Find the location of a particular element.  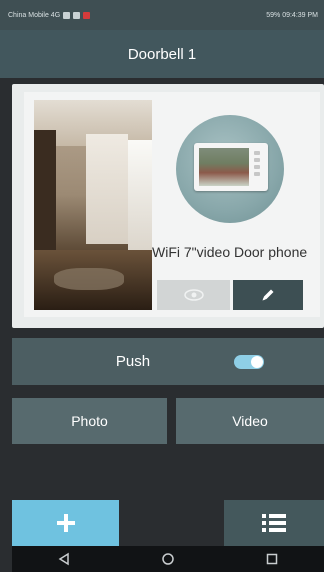

push-row: Push is located at coordinates (168, 361).